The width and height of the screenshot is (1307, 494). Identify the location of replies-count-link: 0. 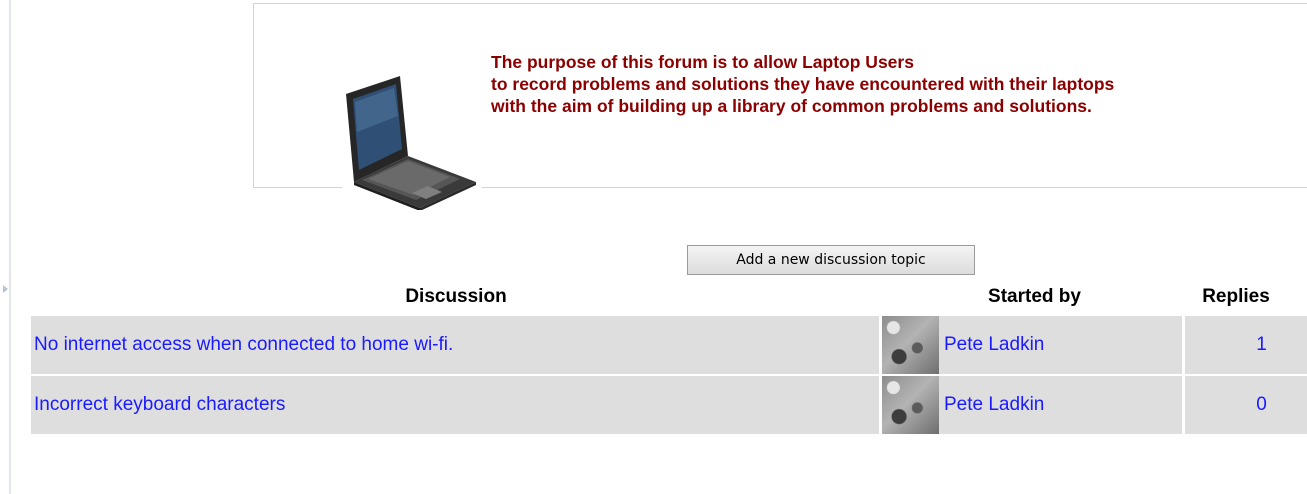
(1246, 405).